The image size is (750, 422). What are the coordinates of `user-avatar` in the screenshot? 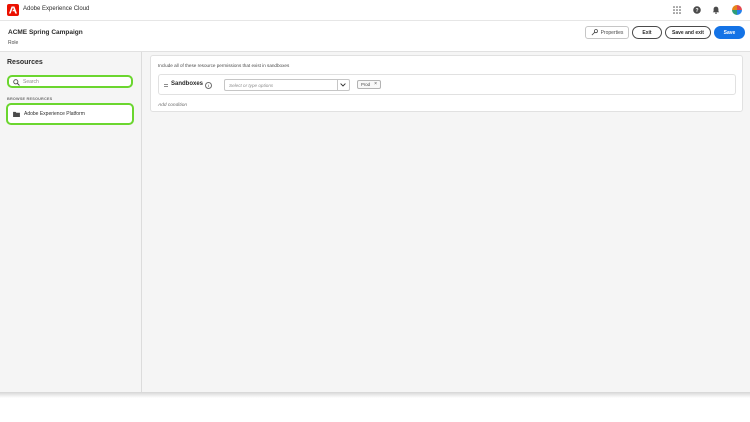 It's located at (737, 10).